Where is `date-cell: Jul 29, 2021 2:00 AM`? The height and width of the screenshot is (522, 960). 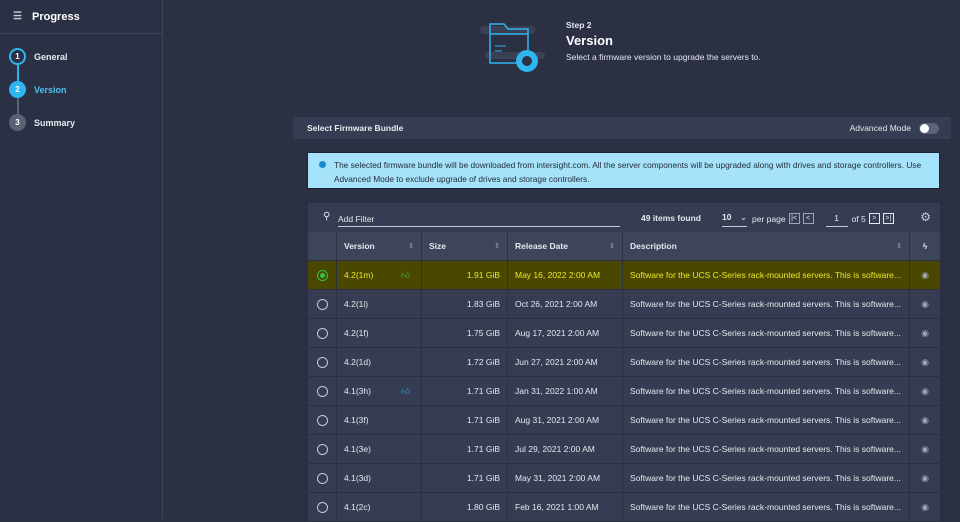
date-cell: Jul 29, 2021 2:00 AM is located at coordinates (555, 449).